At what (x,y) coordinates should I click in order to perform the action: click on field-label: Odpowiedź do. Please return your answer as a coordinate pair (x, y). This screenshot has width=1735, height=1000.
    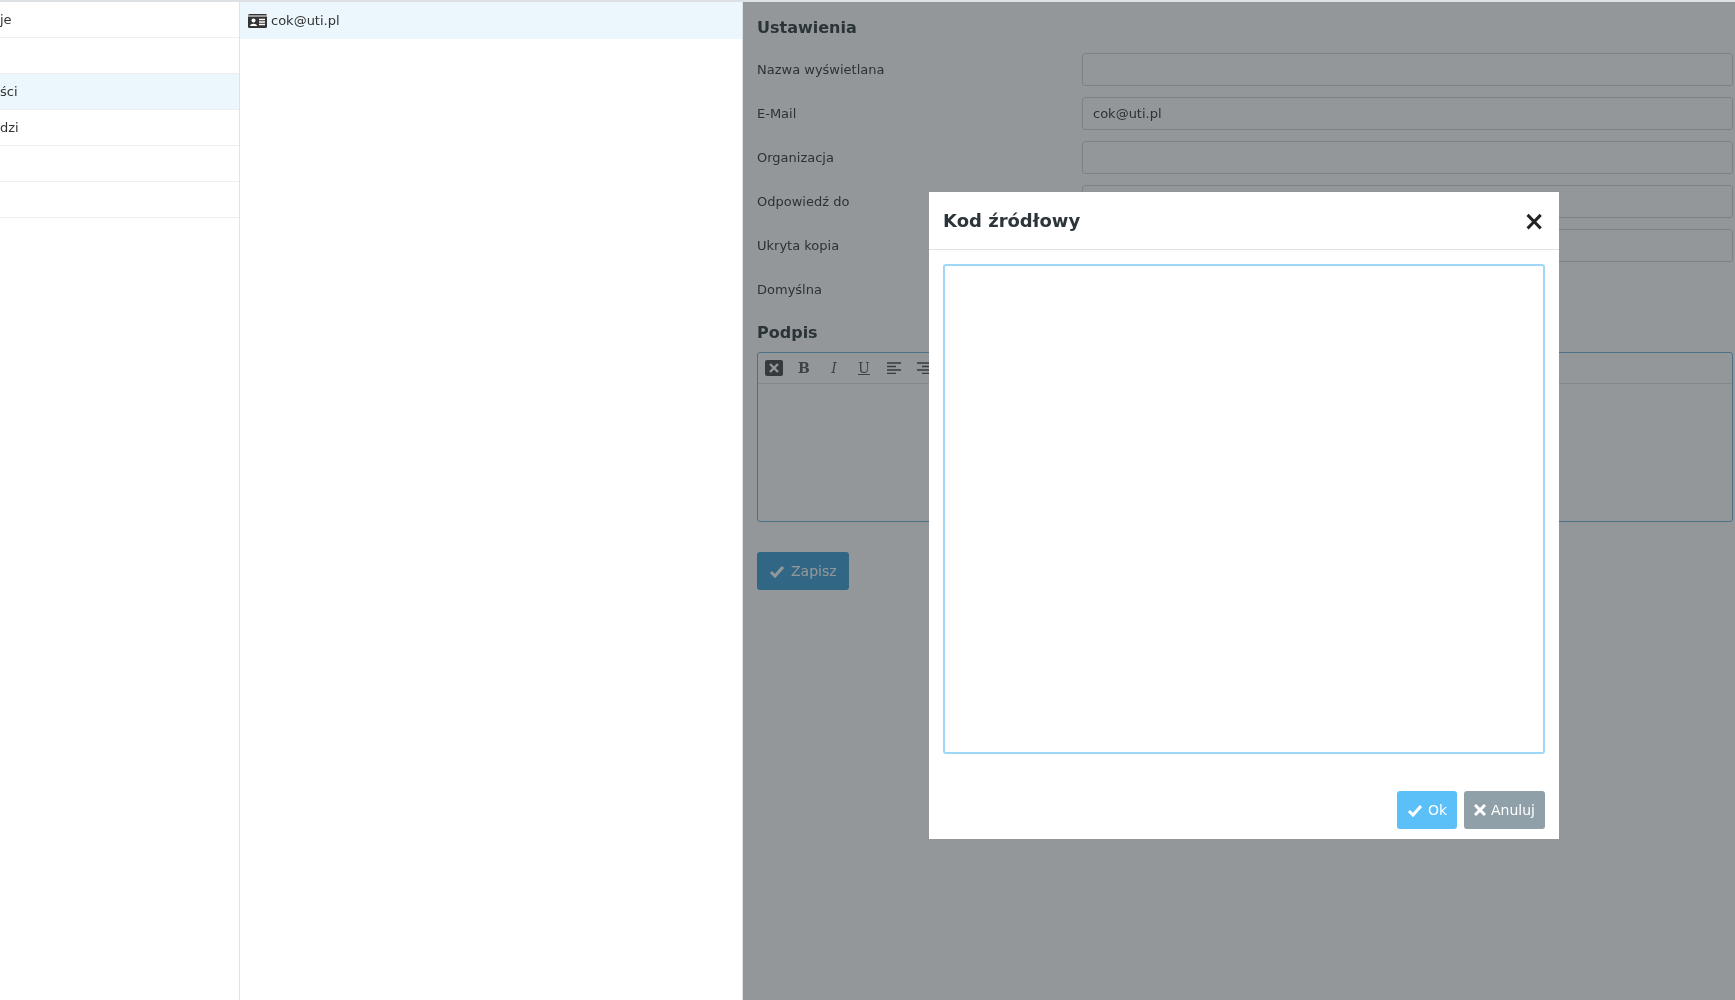
    Looking at the image, I should click on (804, 201).